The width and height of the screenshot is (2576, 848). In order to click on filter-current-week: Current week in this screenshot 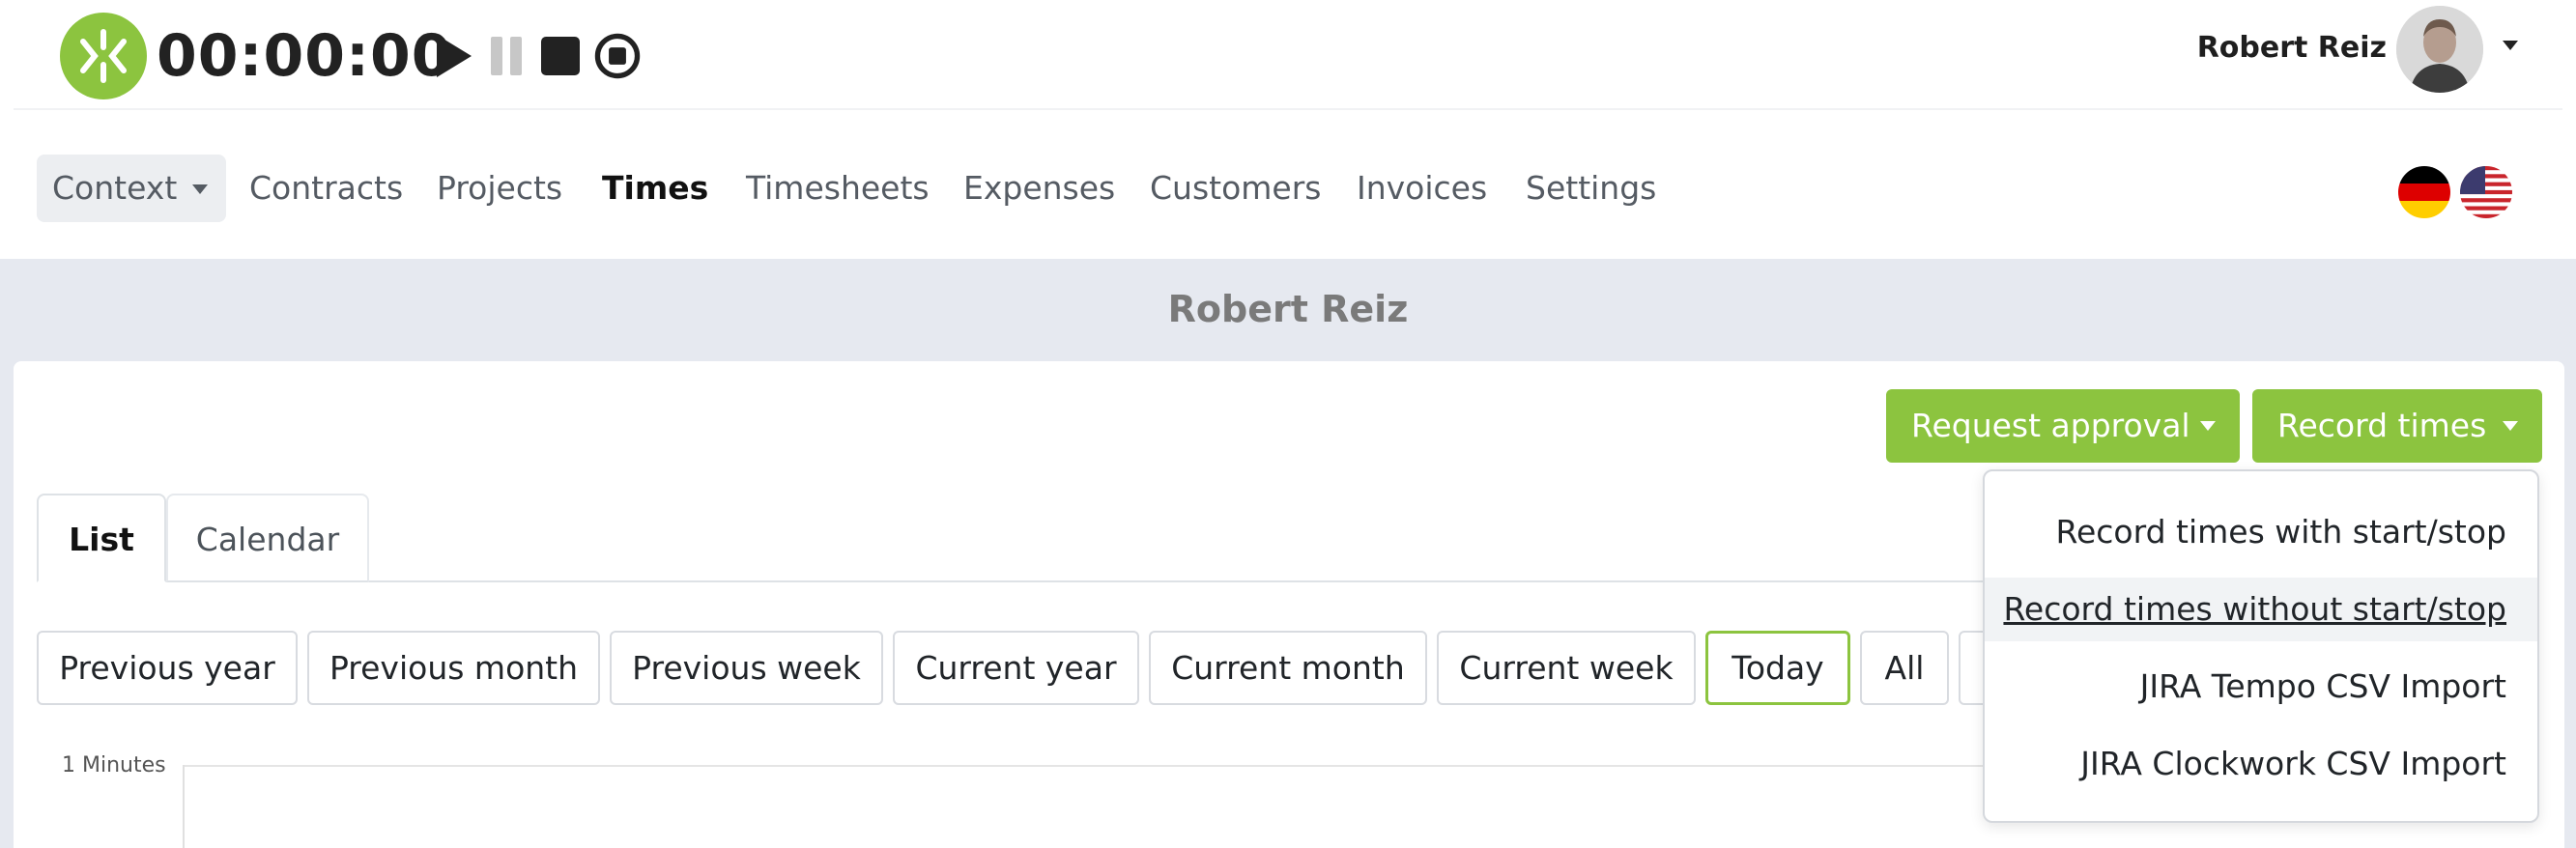, I will do `click(1567, 668)`.